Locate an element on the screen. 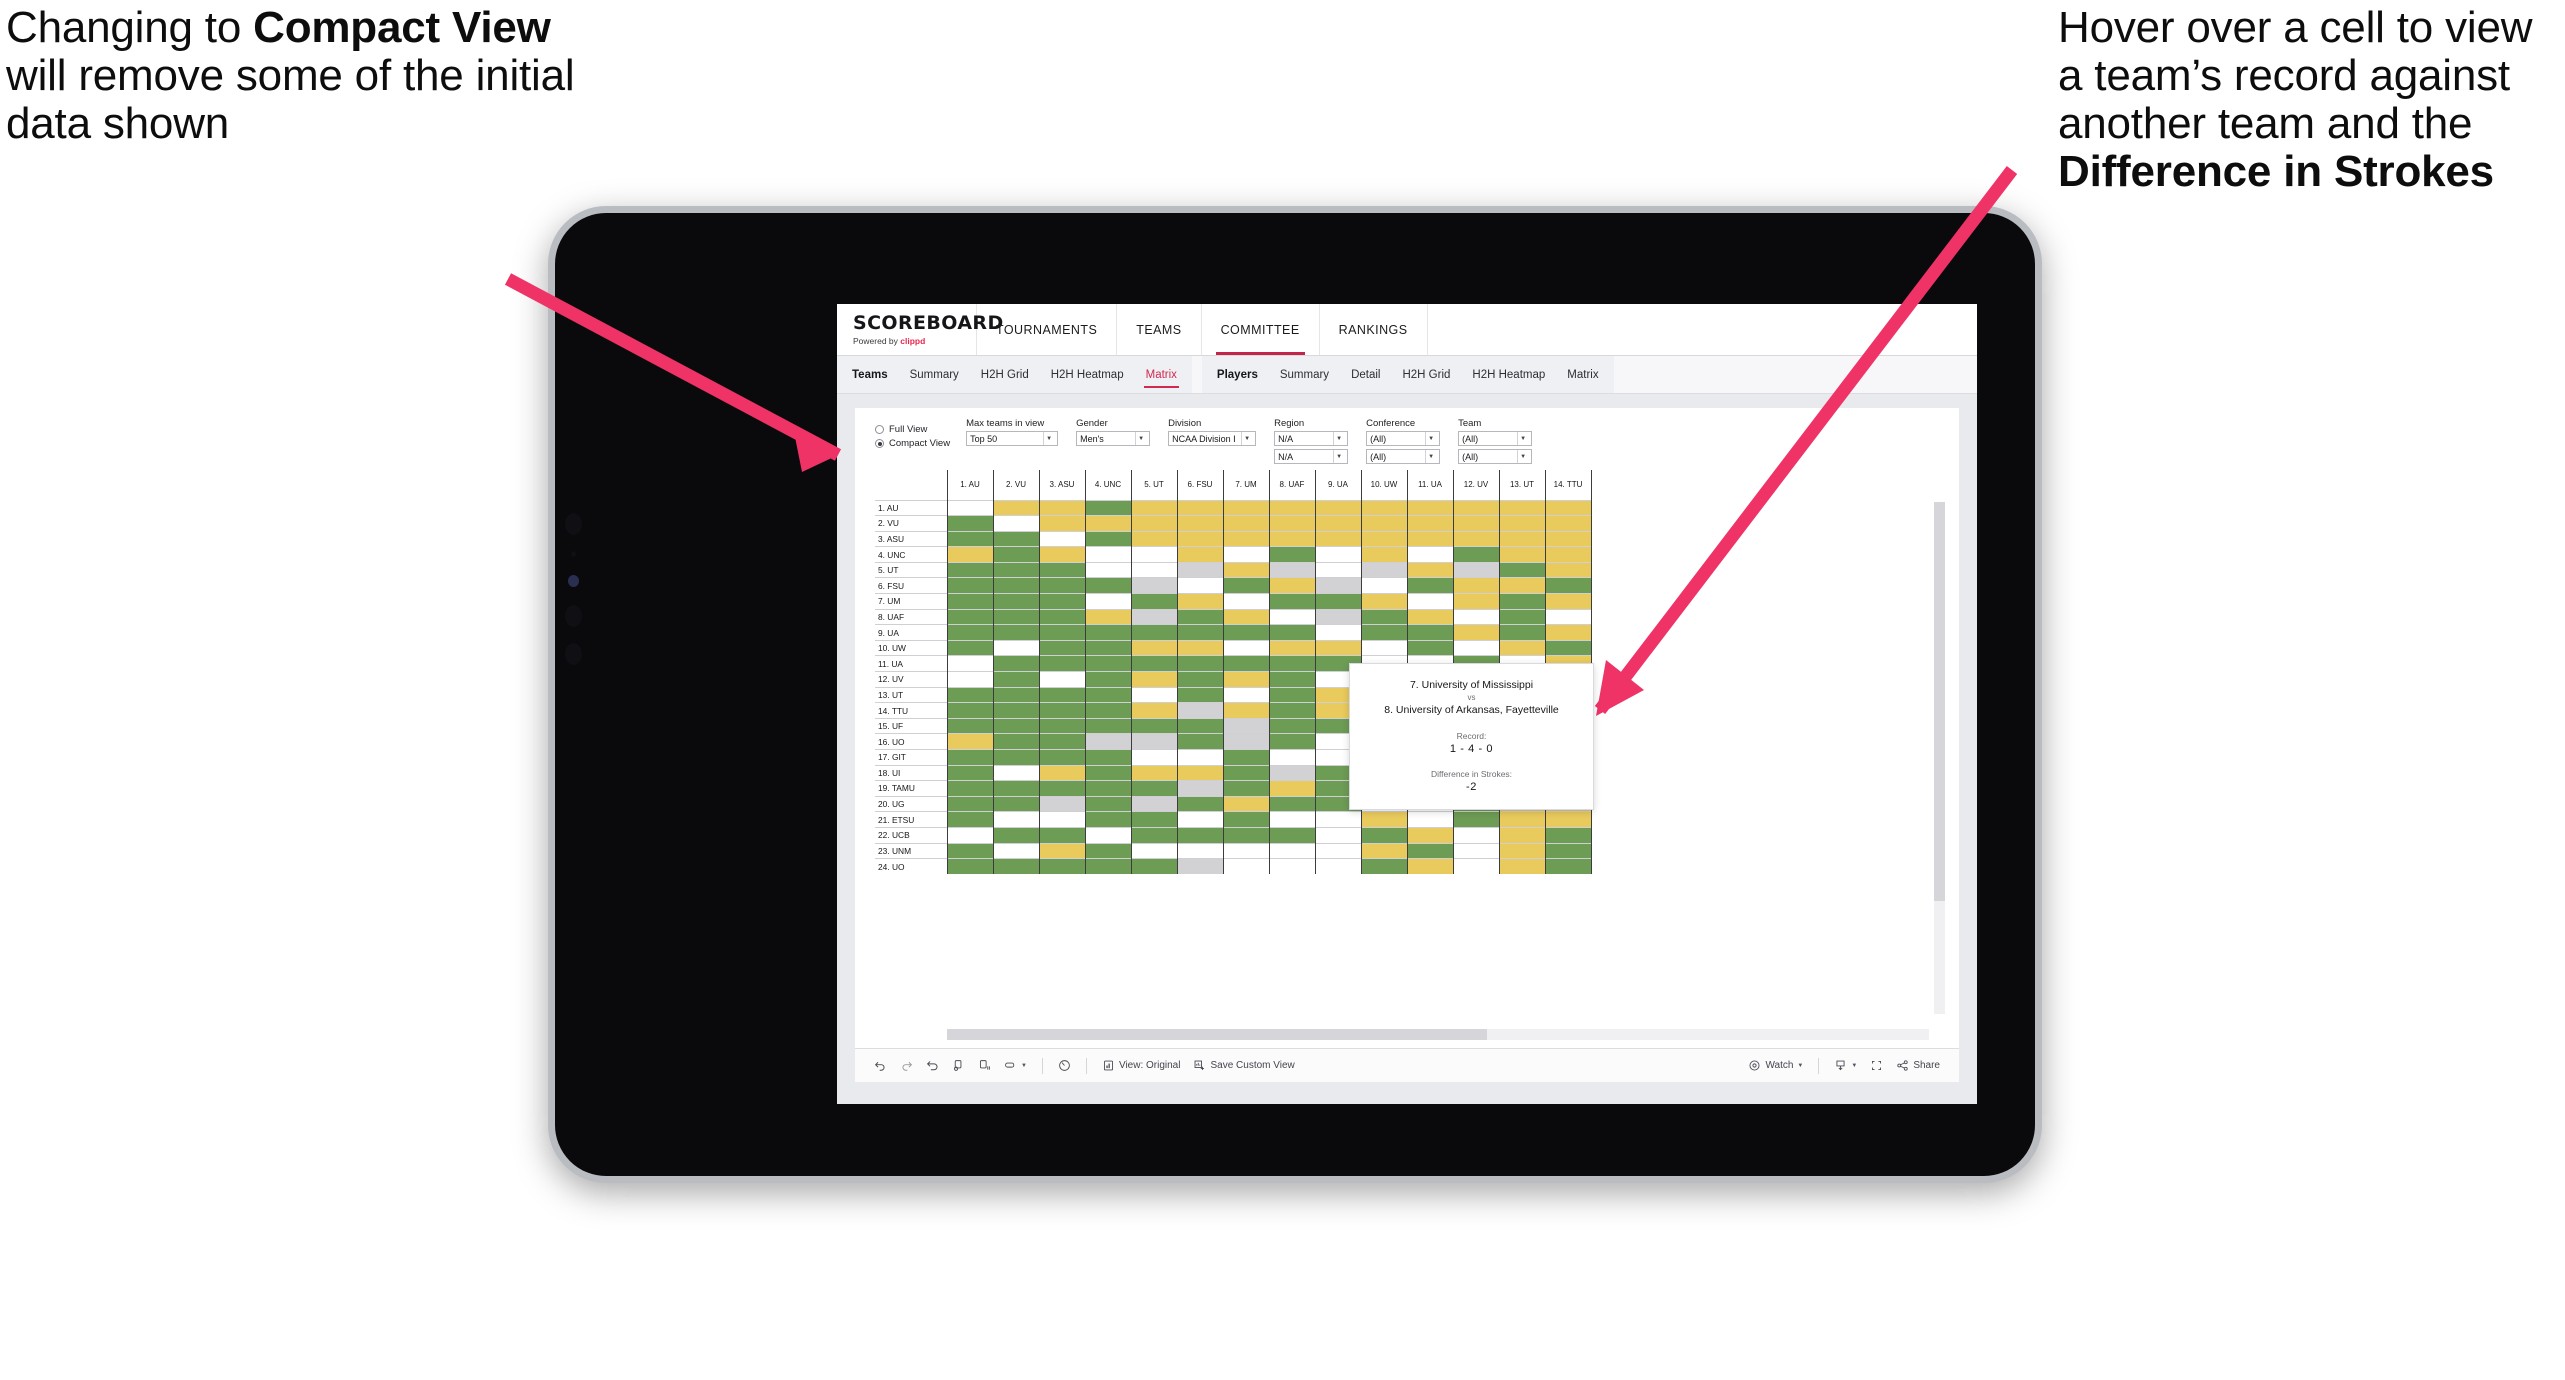 This screenshot has width=2565, height=1380. share-button: Share is located at coordinates (1918, 1066).